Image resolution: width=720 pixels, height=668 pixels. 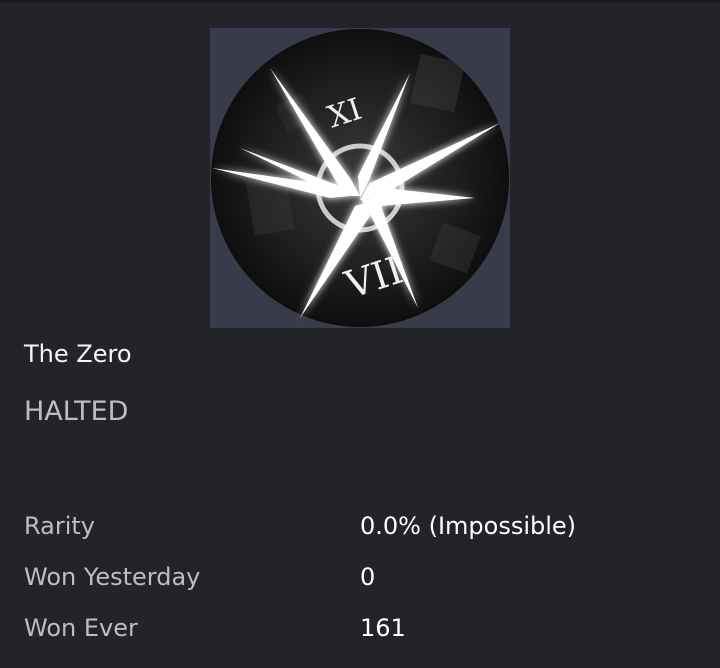 I want to click on won-yesterday-label: Won Yesterday, so click(x=112, y=577).